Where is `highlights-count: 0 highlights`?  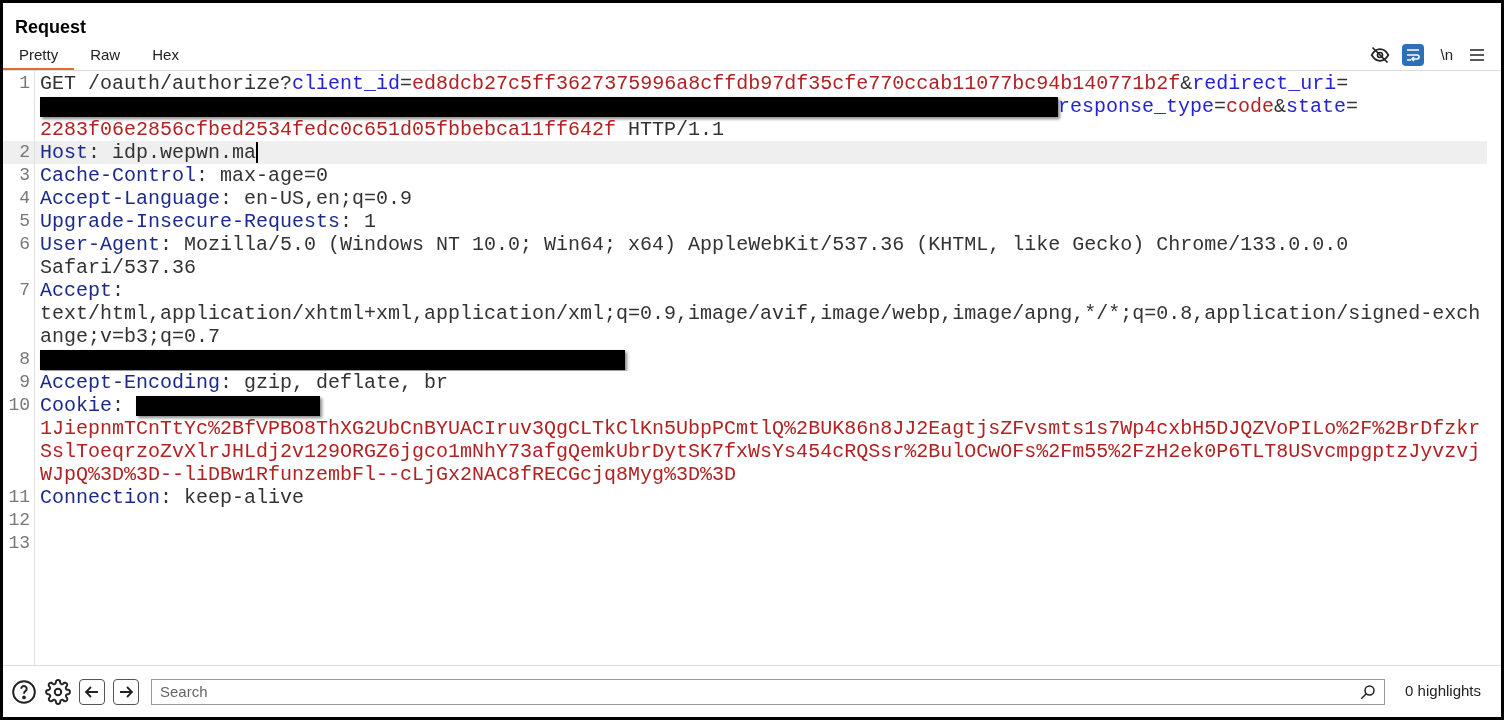 highlights-count: 0 highlights is located at coordinates (1443, 691).